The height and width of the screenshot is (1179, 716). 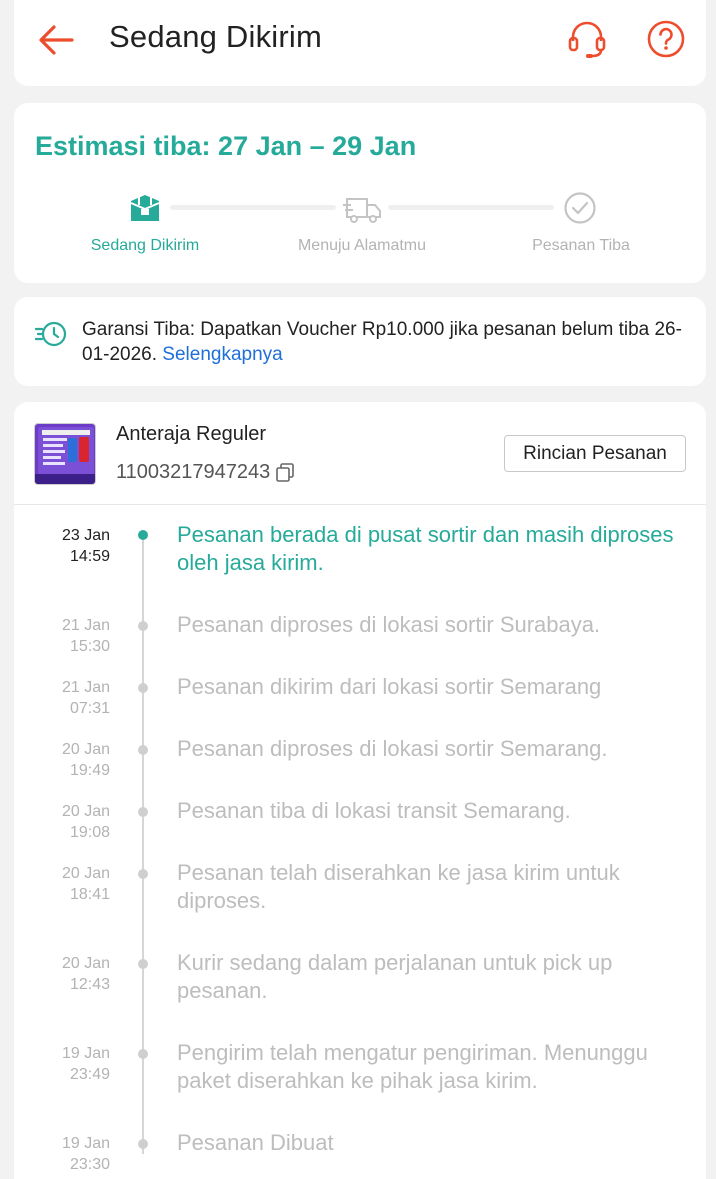 What do you see at coordinates (89, 1074) in the screenshot?
I see `timeline-time: 23:49` at bounding box center [89, 1074].